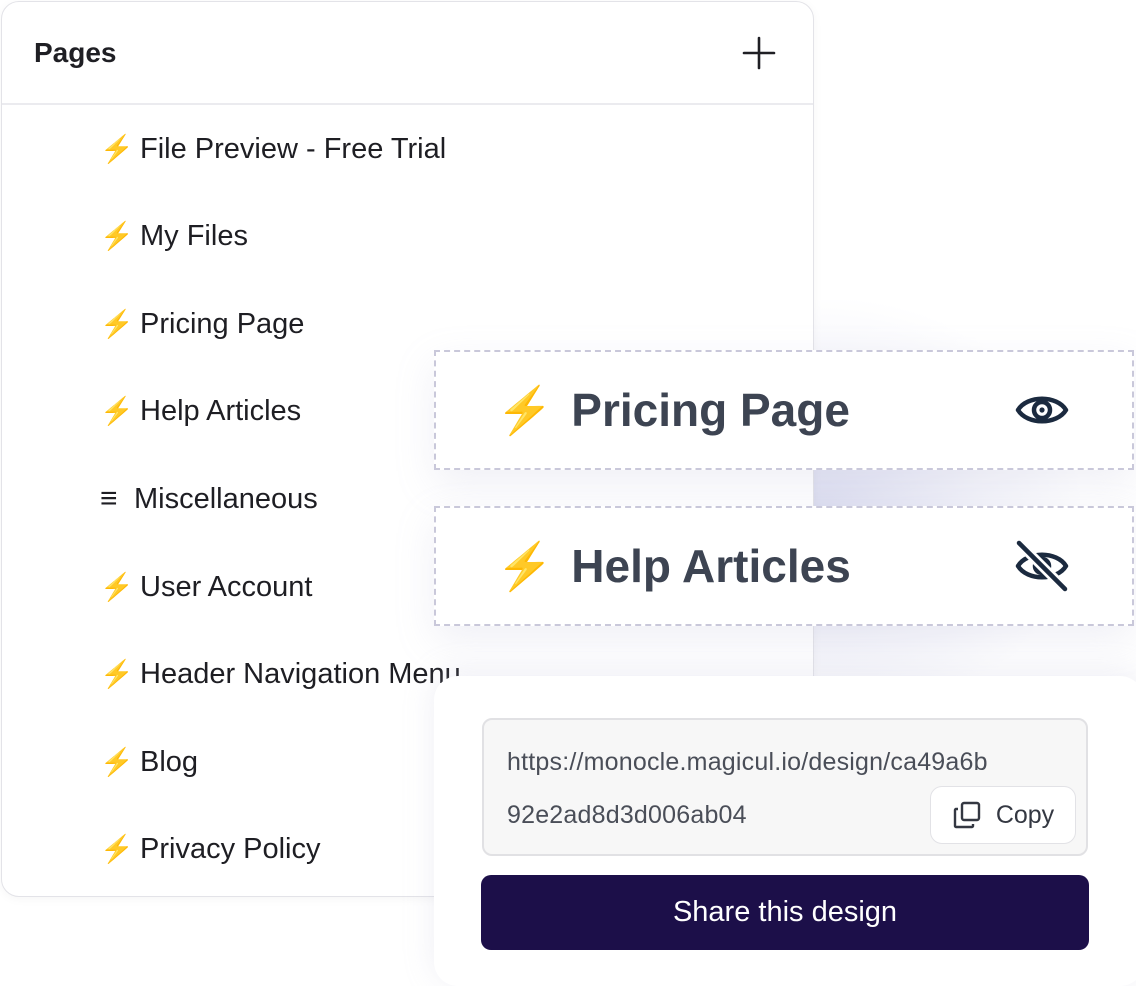 This screenshot has width=1136, height=986. I want to click on page-item: ⚡ Blog, so click(149, 762).